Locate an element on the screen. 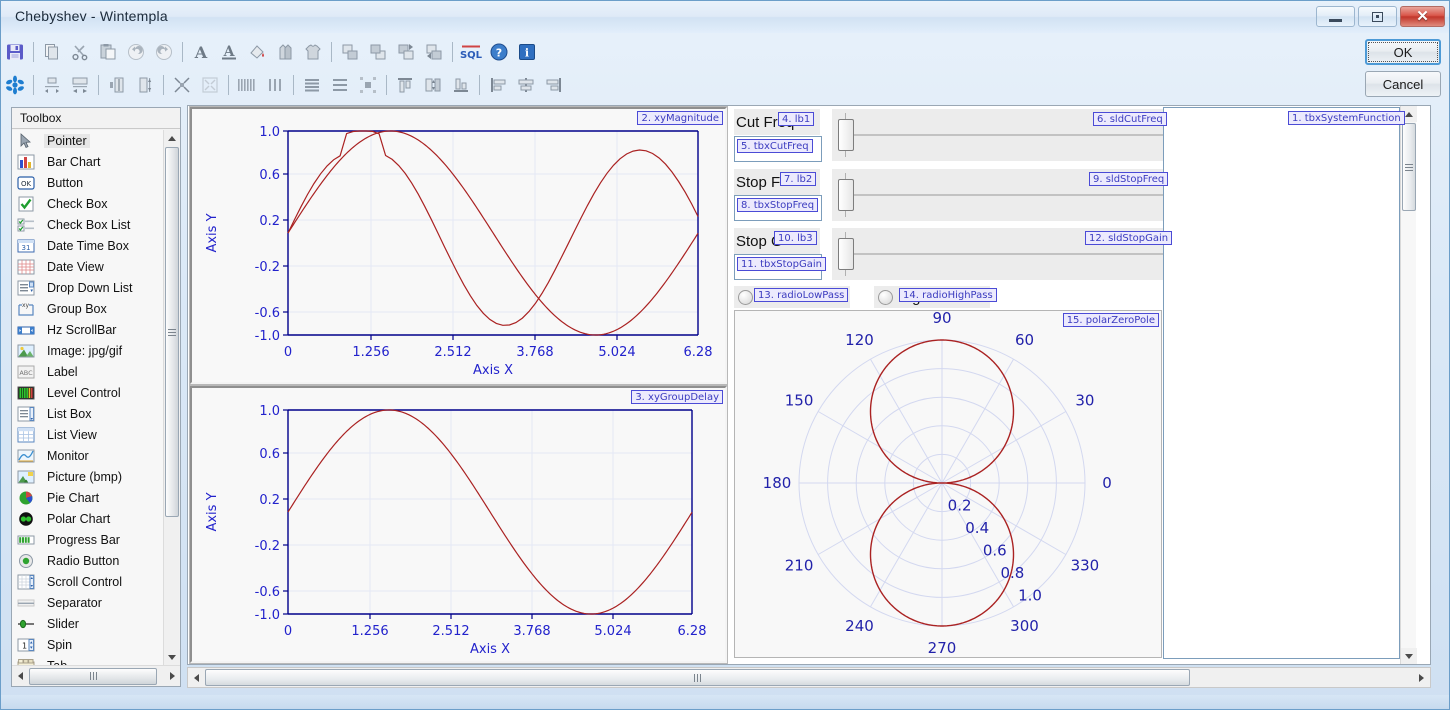 The width and height of the screenshot is (1450, 710). toolbox-item-button: OK Button is located at coordinates (88, 182).